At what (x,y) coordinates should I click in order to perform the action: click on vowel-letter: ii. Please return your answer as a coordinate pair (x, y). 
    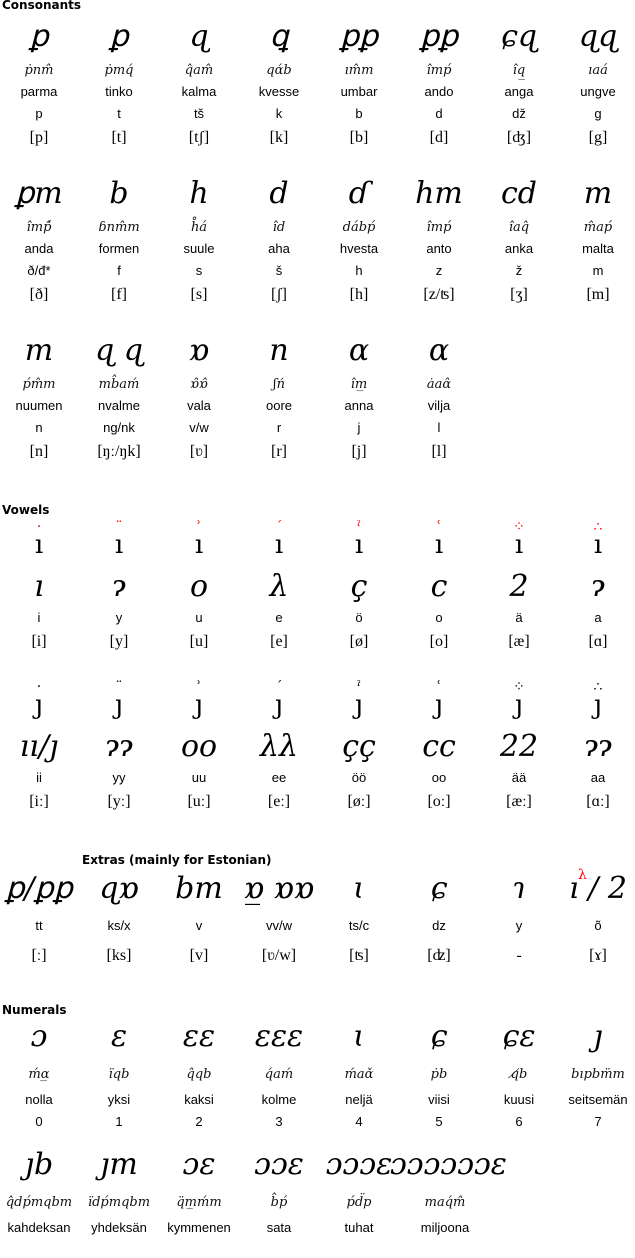
    Looking at the image, I should click on (39, 777).